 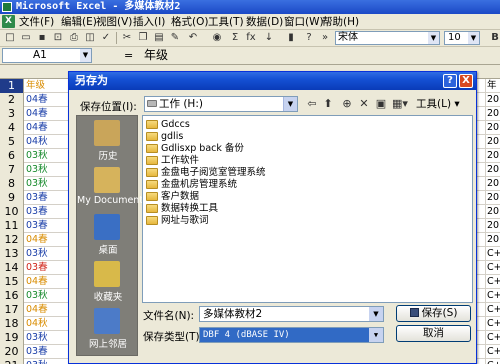 I want to click on new-folder-icon: ▣, so click(x=381, y=104).